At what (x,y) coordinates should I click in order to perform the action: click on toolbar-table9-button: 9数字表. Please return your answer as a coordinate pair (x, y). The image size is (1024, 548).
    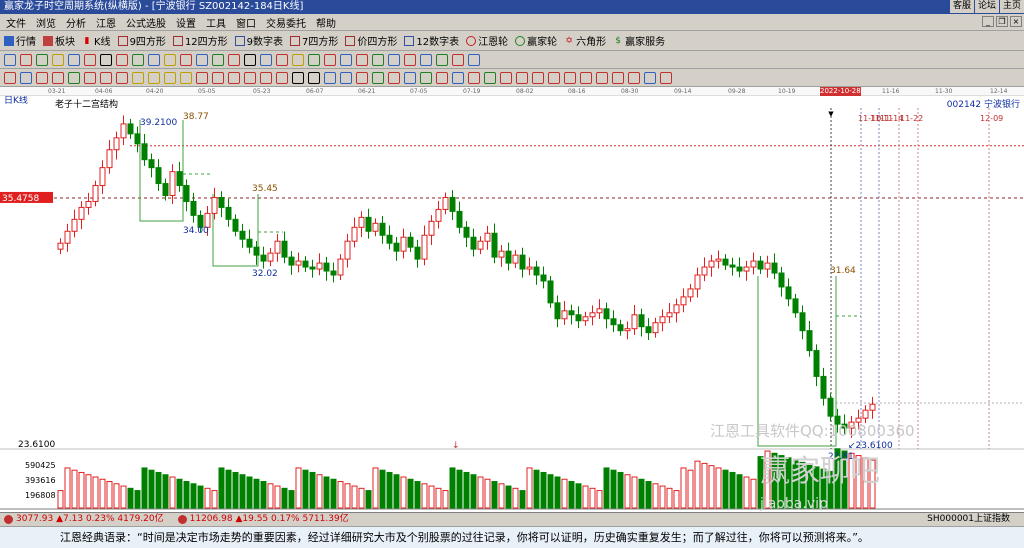
    Looking at the image, I should click on (258, 40).